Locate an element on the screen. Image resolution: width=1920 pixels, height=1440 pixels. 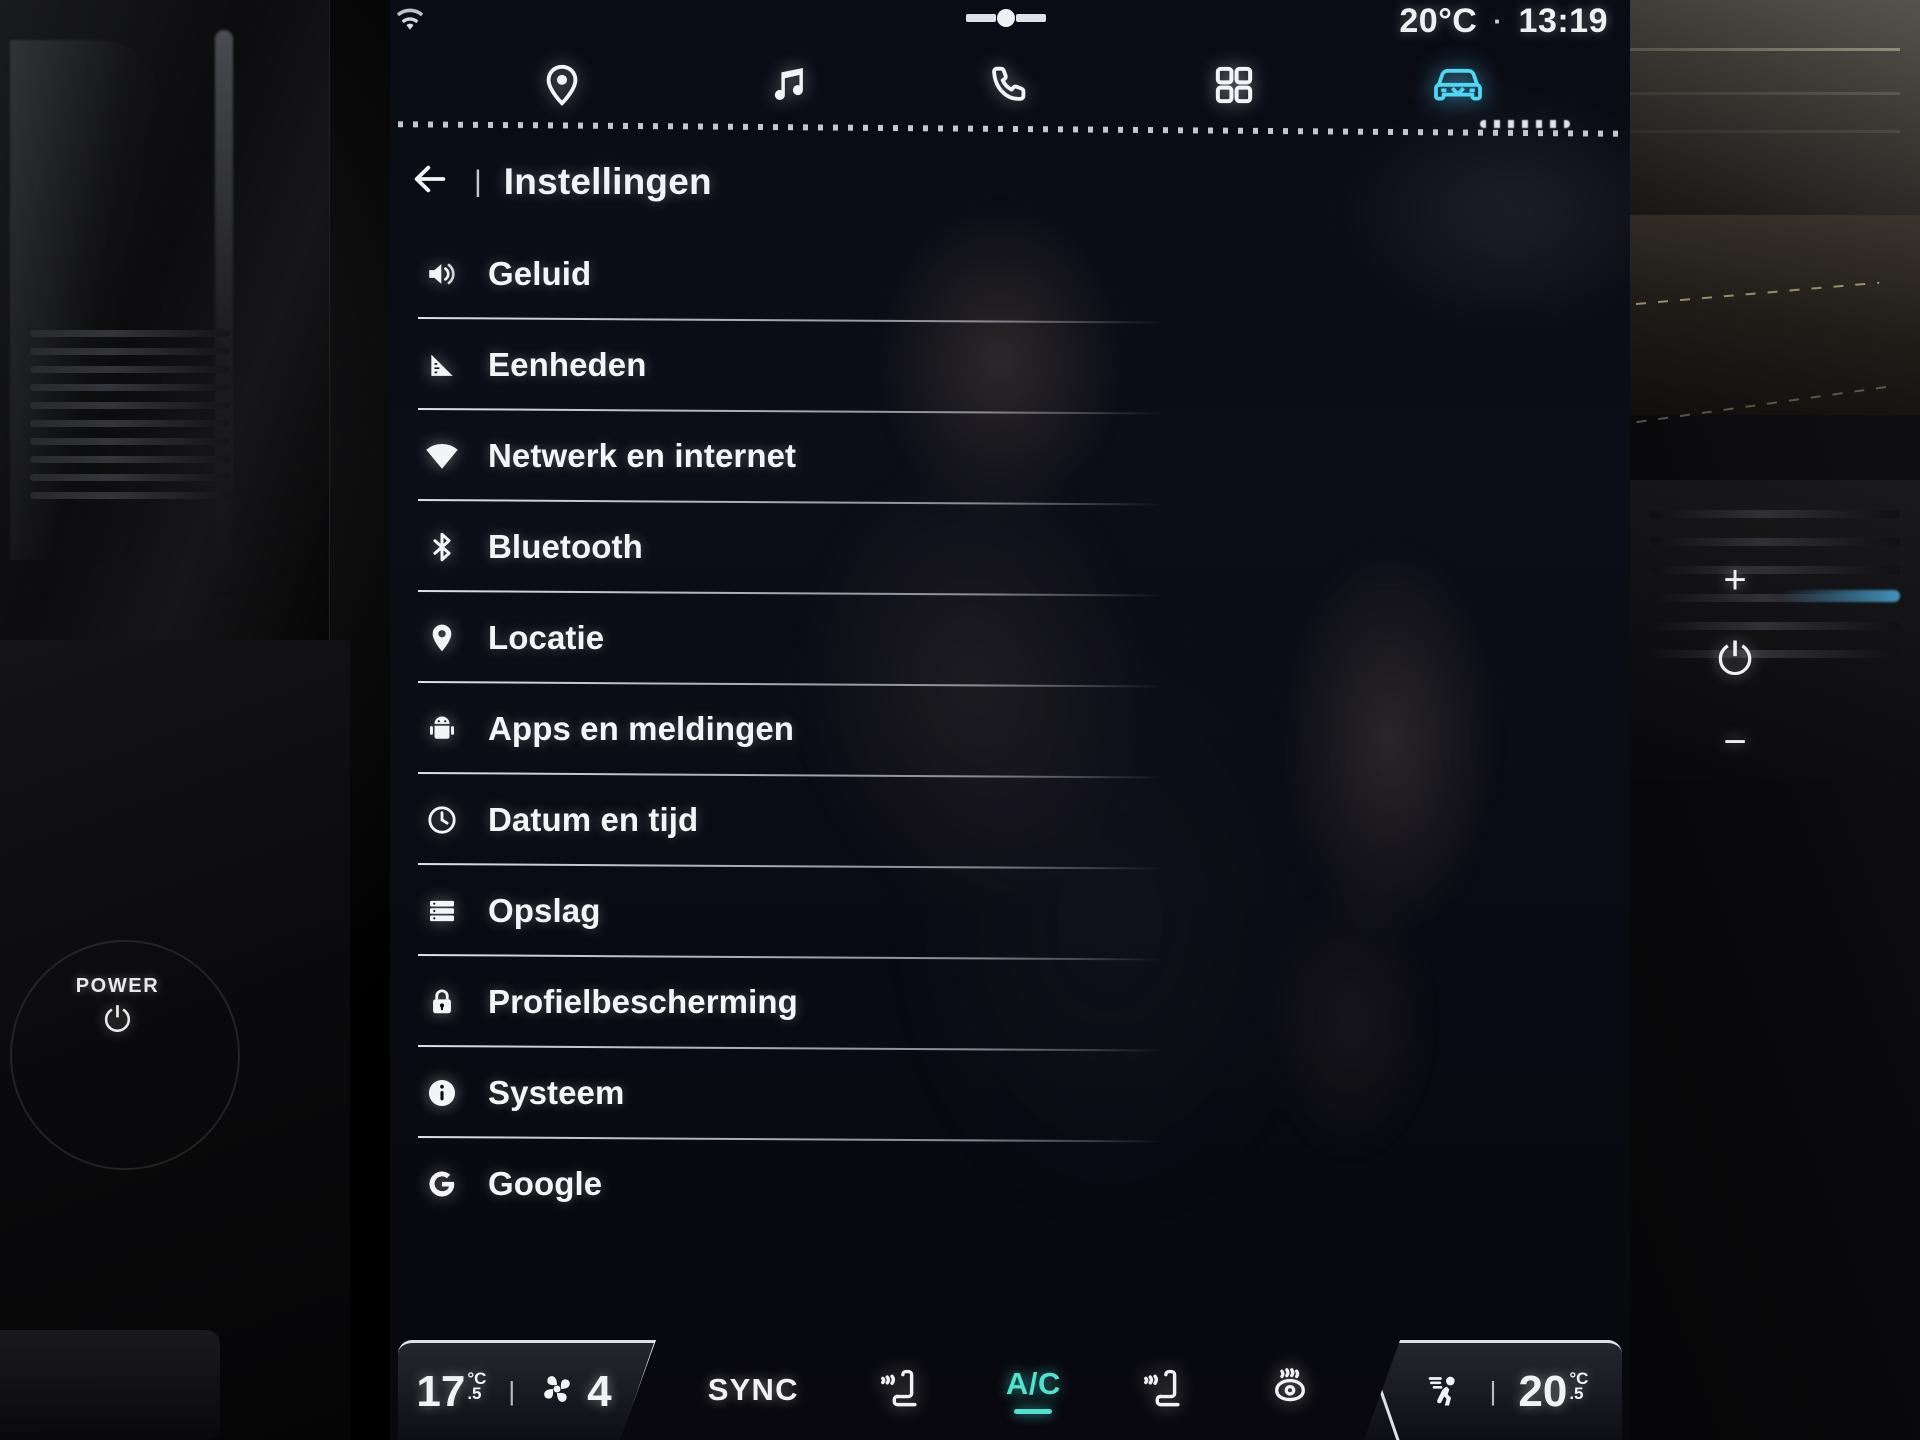
drag-handle-icon is located at coordinates (1010, 18).